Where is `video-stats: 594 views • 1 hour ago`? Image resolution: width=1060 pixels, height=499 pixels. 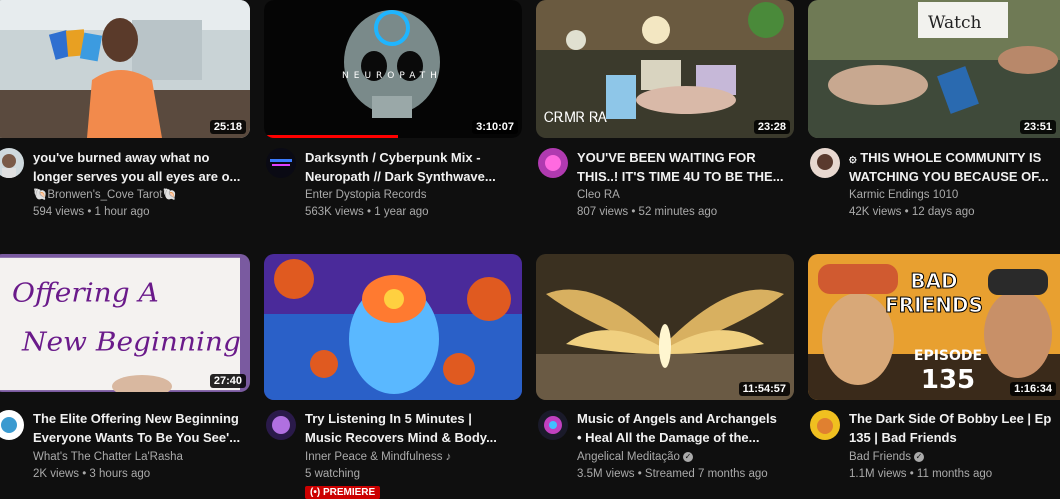
video-stats: 594 views • 1 hour ago is located at coordinates (91, 212).